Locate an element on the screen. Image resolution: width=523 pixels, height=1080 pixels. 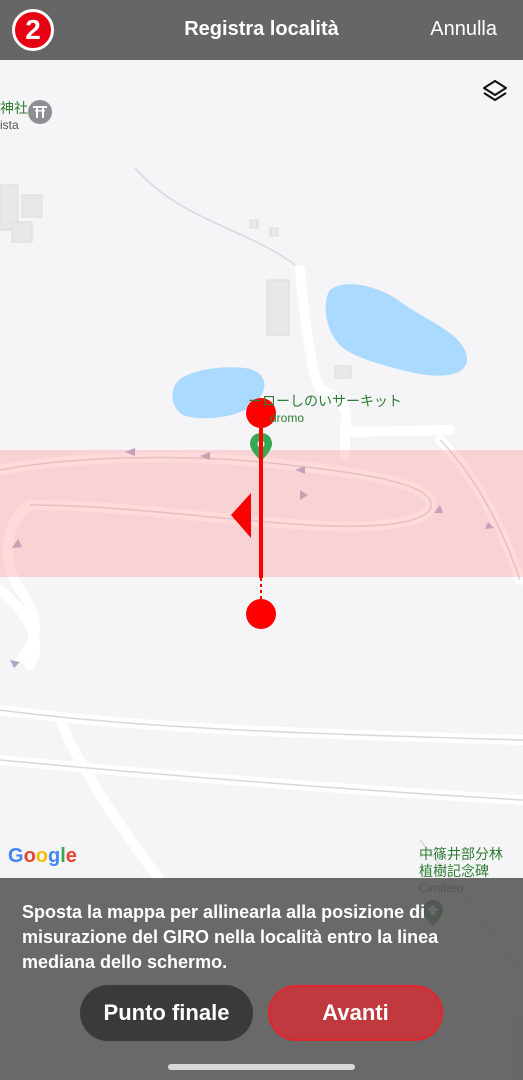
circuit-name: ーローしのいサーキット is located at coordinates (325, 401).